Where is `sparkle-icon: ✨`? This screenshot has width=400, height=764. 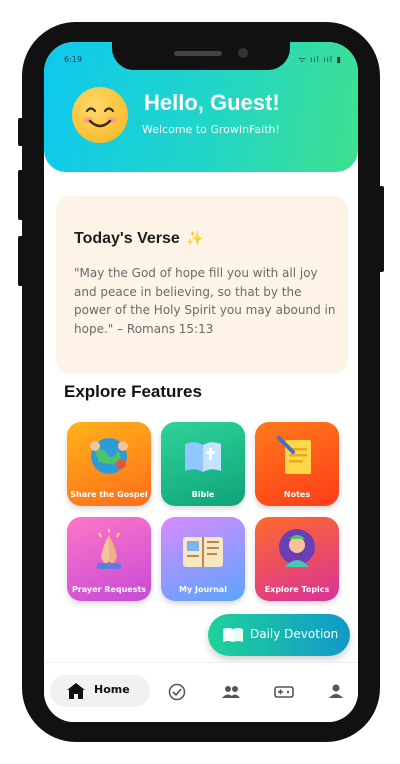 sparkle-icon: ✨ is located at coordinates (195, 238).